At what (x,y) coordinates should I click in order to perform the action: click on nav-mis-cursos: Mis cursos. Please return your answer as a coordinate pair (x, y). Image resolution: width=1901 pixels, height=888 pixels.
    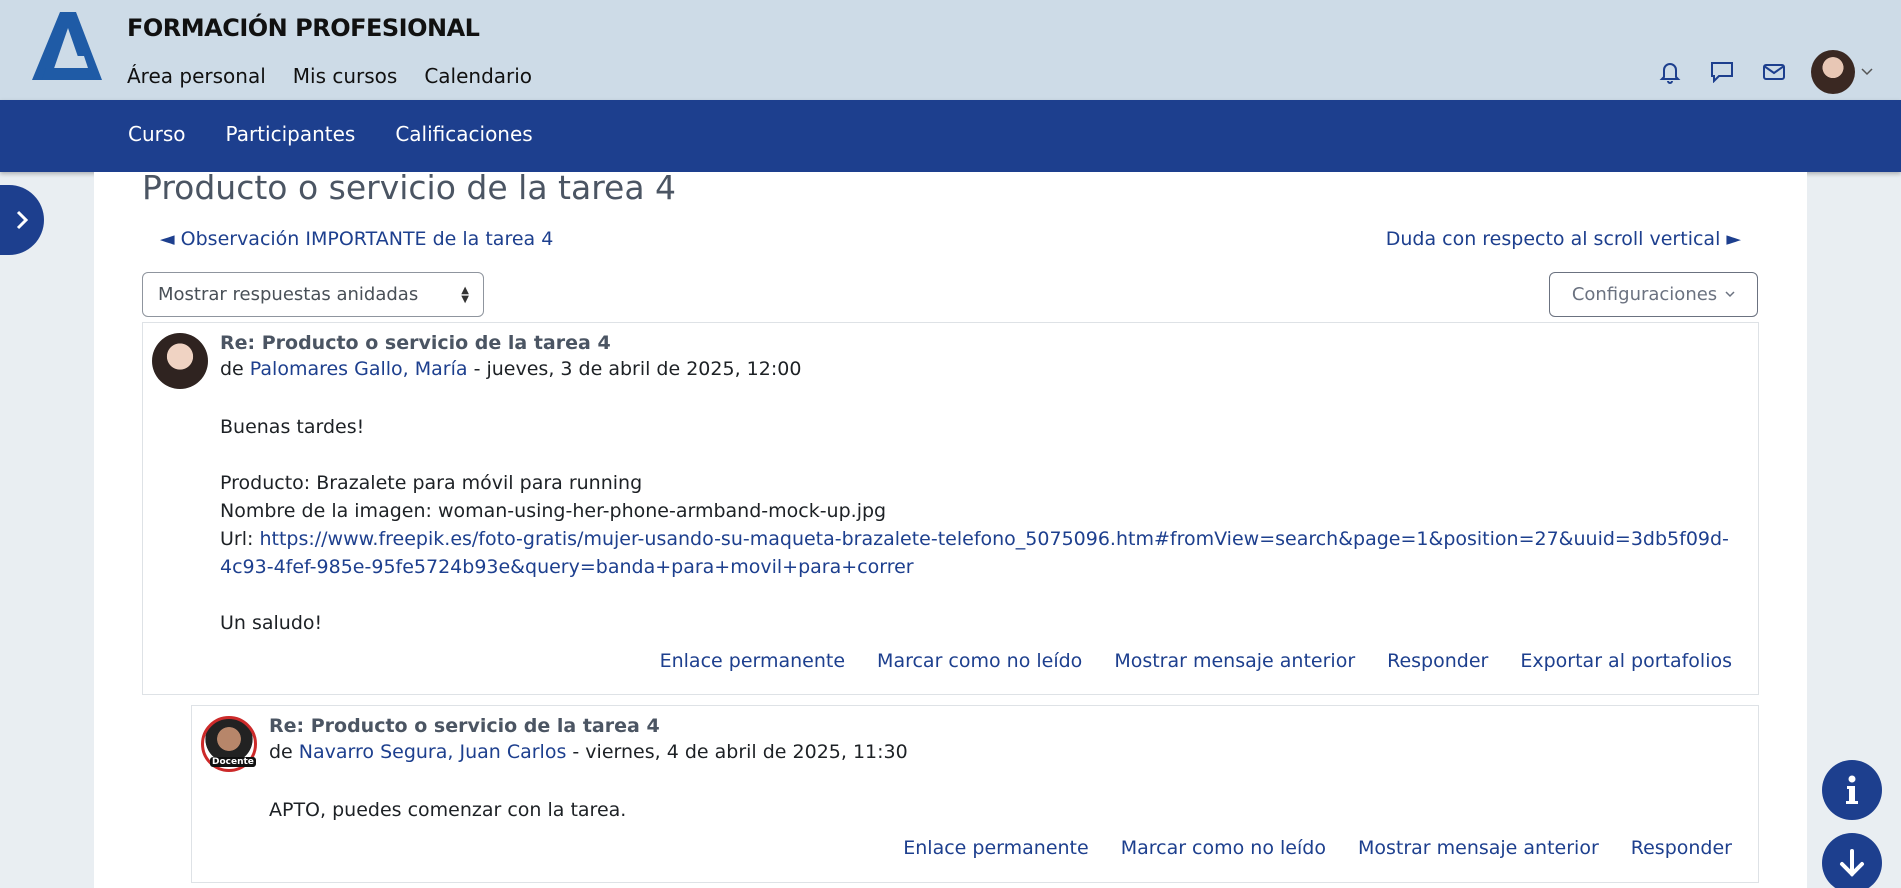
    Looking at the image, I should click on (345, 76).